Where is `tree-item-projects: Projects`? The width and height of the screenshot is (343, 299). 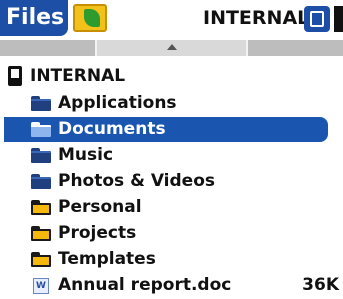
tree-item-projects: Projects is located at coordinates (171, 233).